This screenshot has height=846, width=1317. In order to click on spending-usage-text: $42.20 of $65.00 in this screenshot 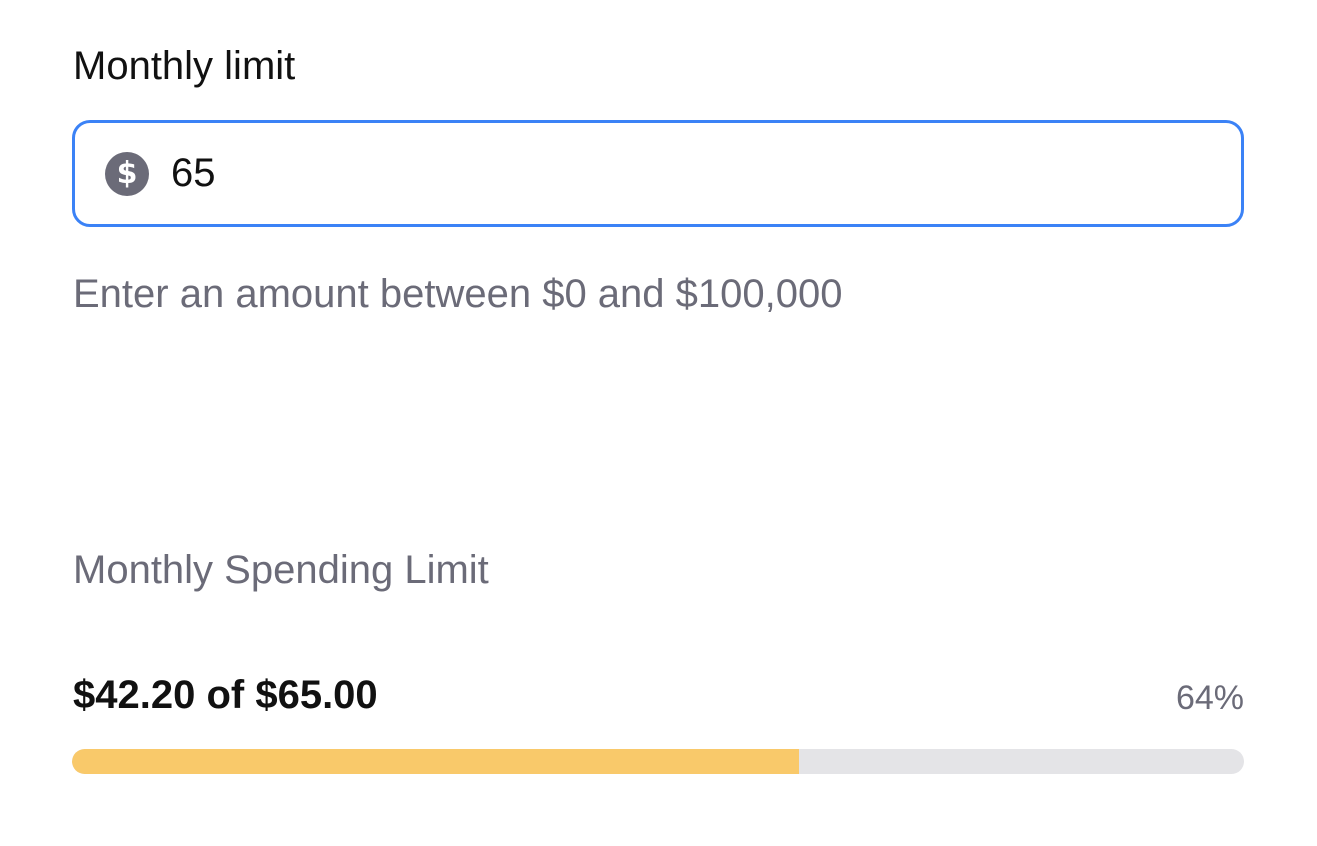, I will do `click(225, 695)`.